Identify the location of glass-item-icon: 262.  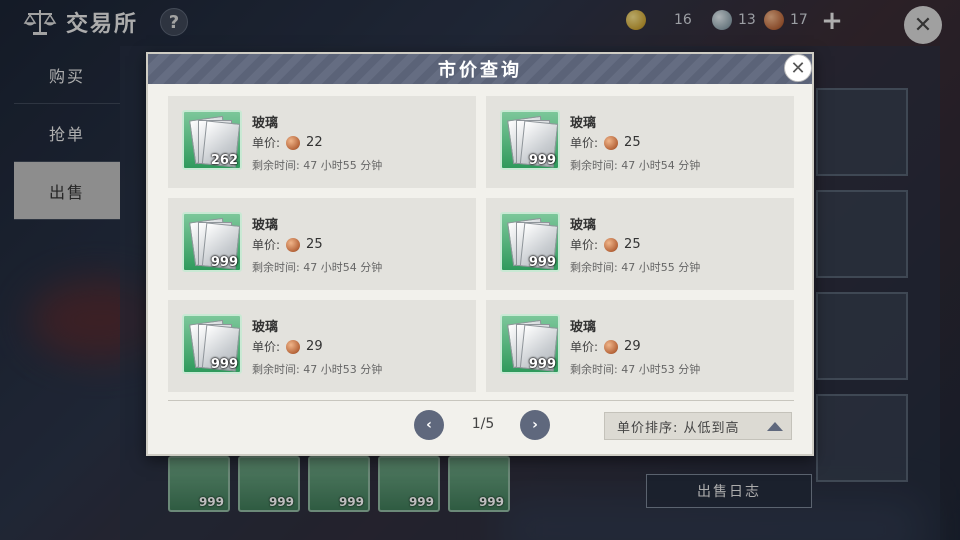
(212, 140).